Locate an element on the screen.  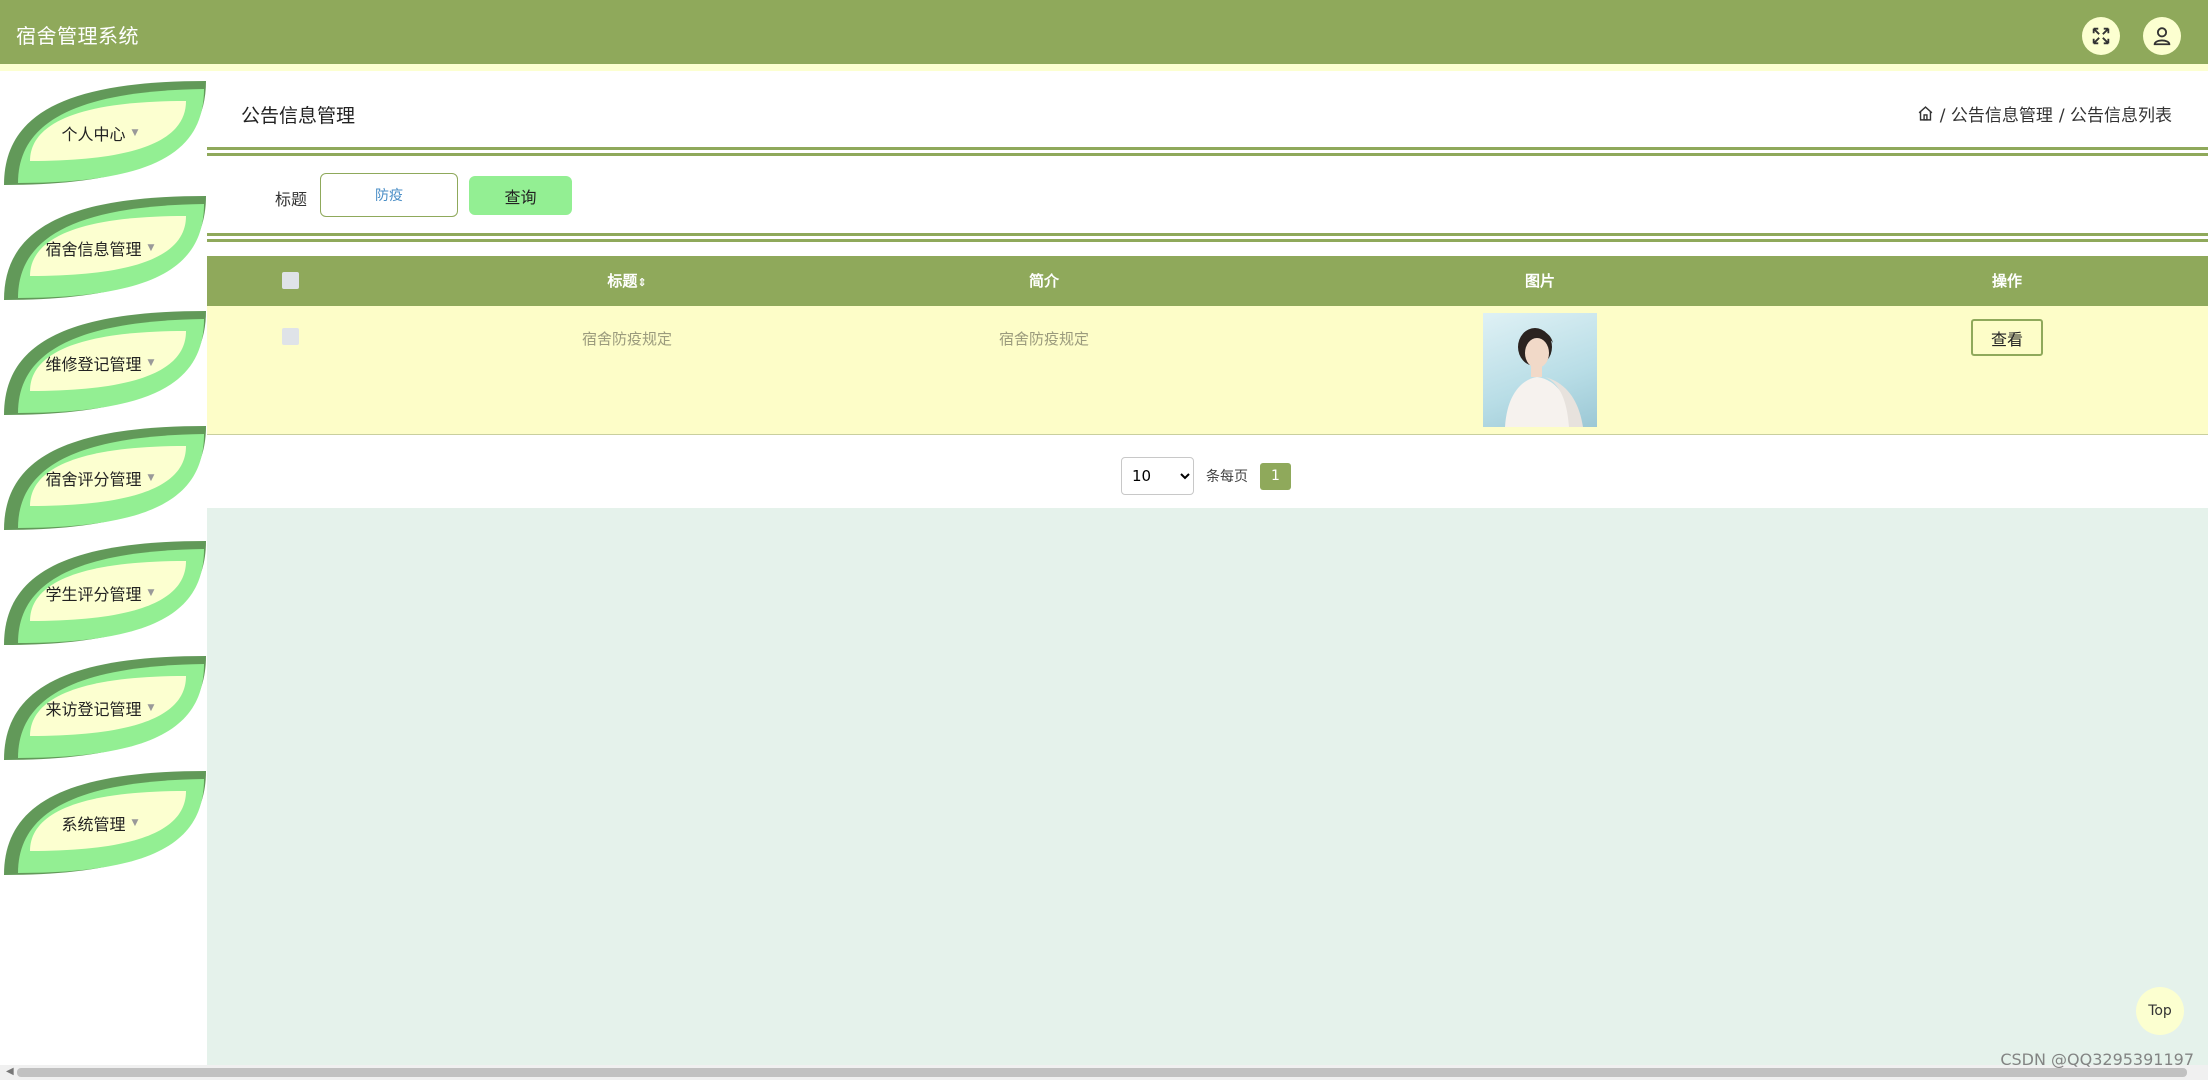
table-row: 宿舍防疫规定 宿舍防疫规定 查看 is located at coordinates (1207, 370).